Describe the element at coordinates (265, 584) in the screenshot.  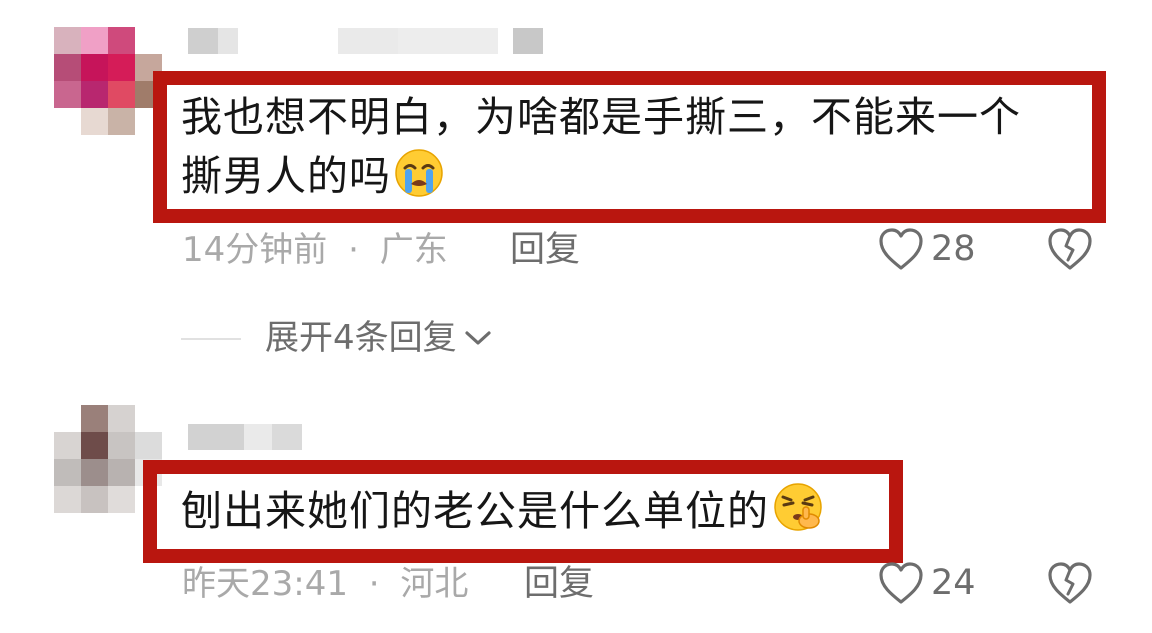
I see `comment-time: 昨天23:41` at that location.